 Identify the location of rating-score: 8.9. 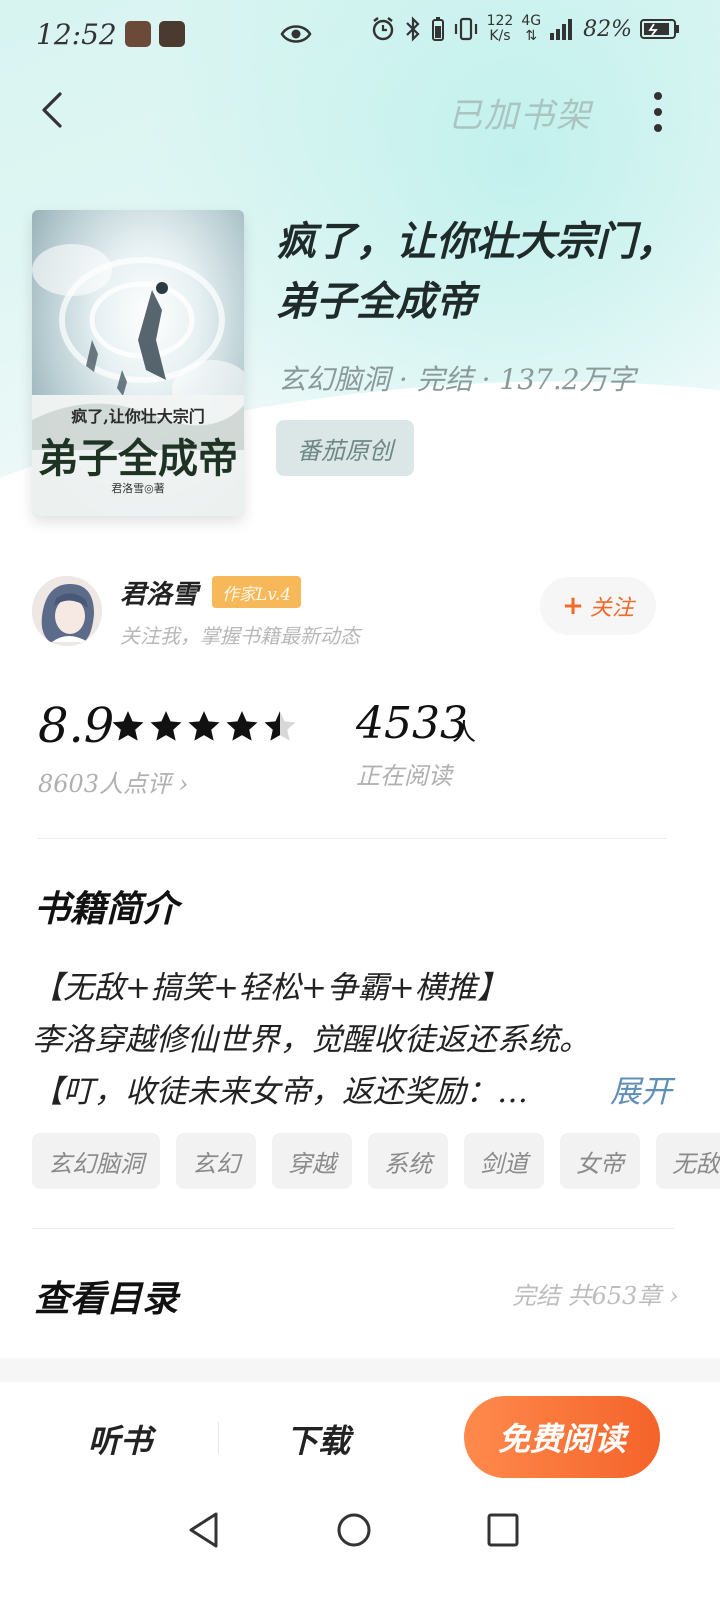
(76, 726).